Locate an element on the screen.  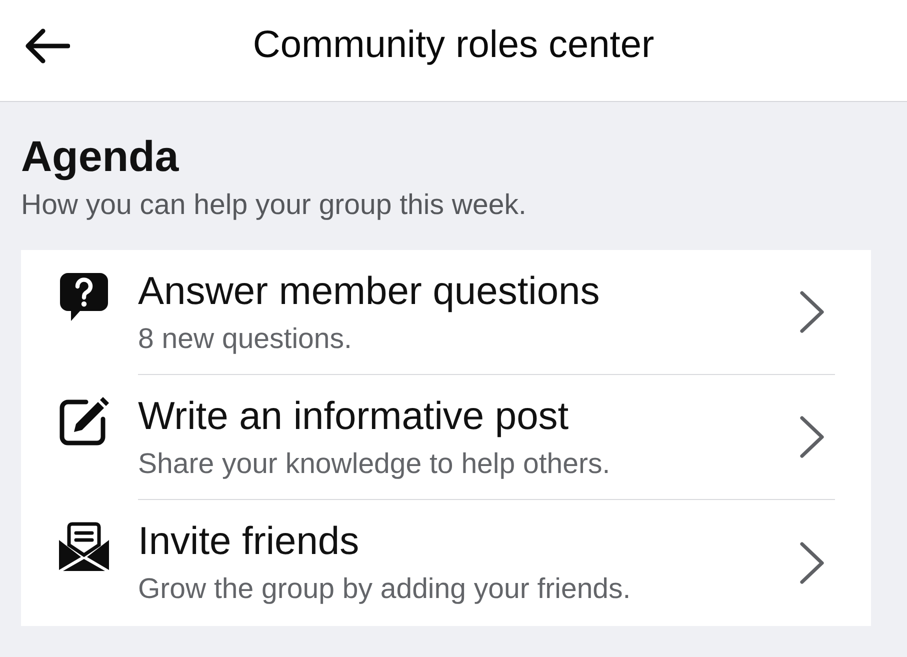
task-title: Invite friends is located at coordinates (249, 542).